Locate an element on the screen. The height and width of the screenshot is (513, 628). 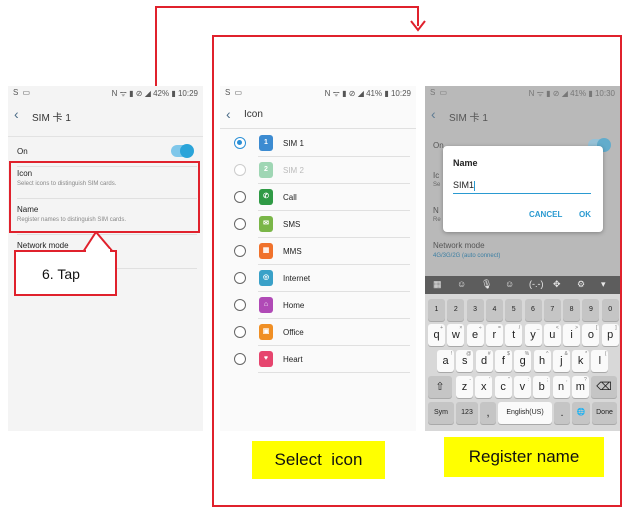
keyboard-key: k * is located at coordinates (581, 361).